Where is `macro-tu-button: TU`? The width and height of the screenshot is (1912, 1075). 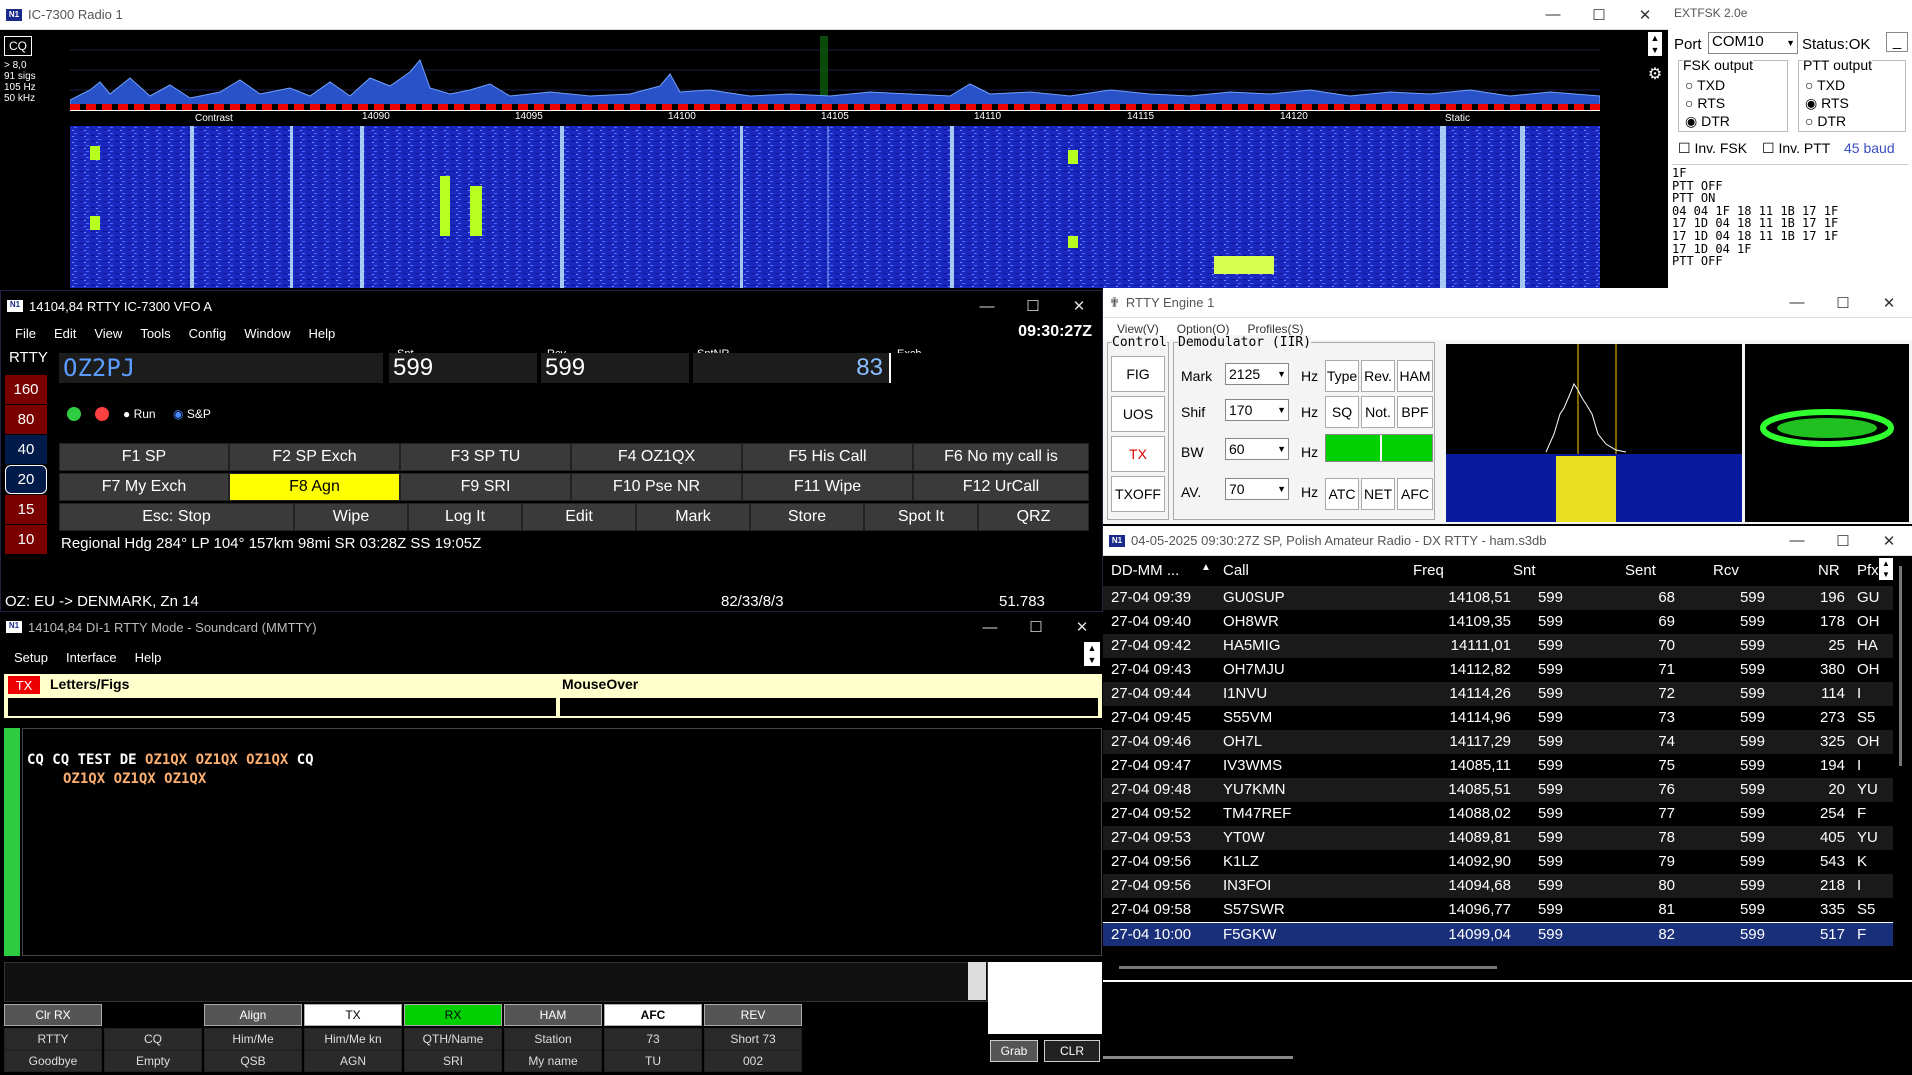 macro-tu-button: TU is located at coordinates (653, 1061).